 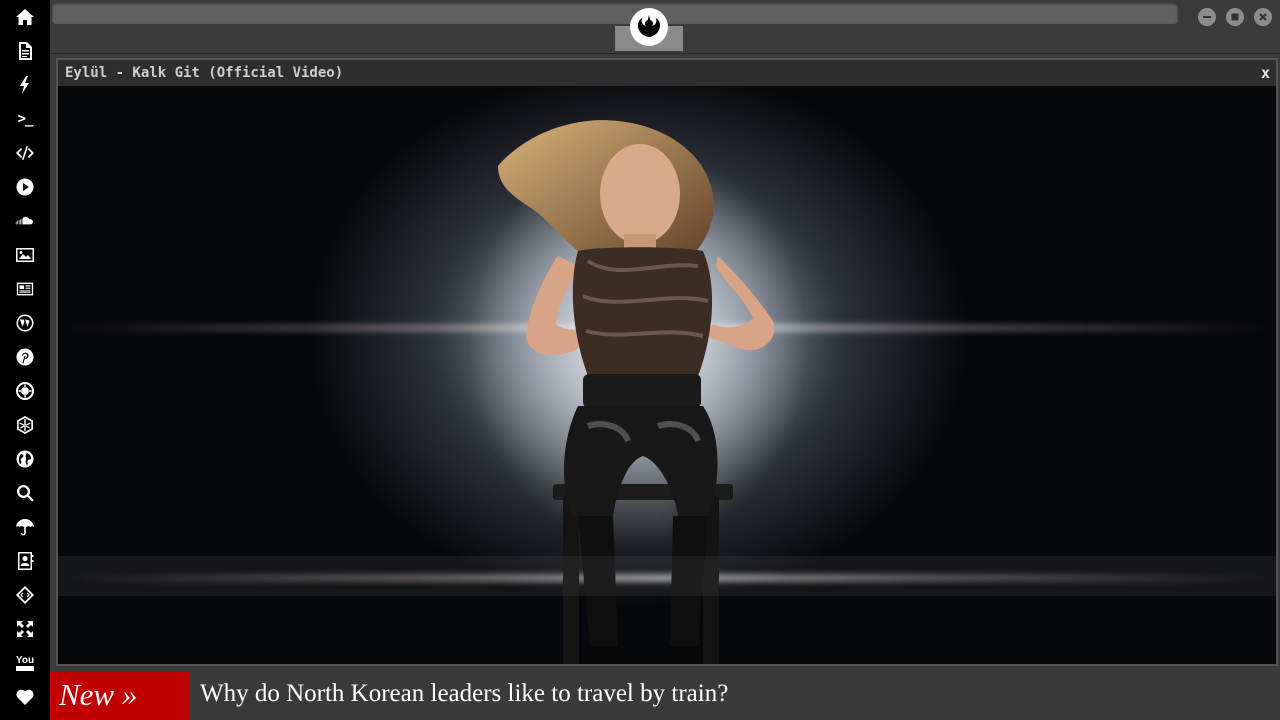 I want to click on sidebar-item-globe, so click(x=25, y=459).